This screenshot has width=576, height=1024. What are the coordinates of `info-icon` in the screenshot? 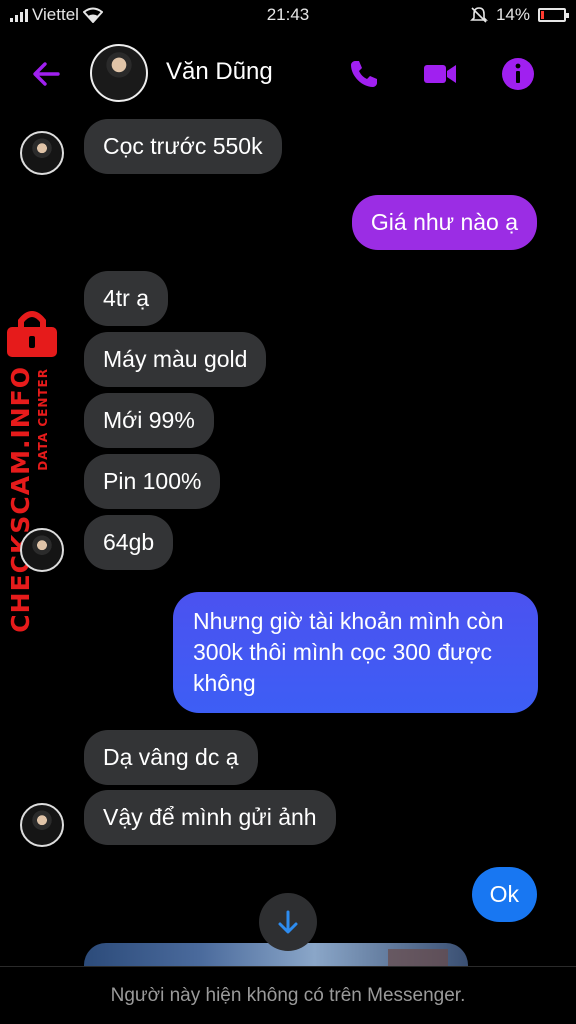 It's located at (518, 74).